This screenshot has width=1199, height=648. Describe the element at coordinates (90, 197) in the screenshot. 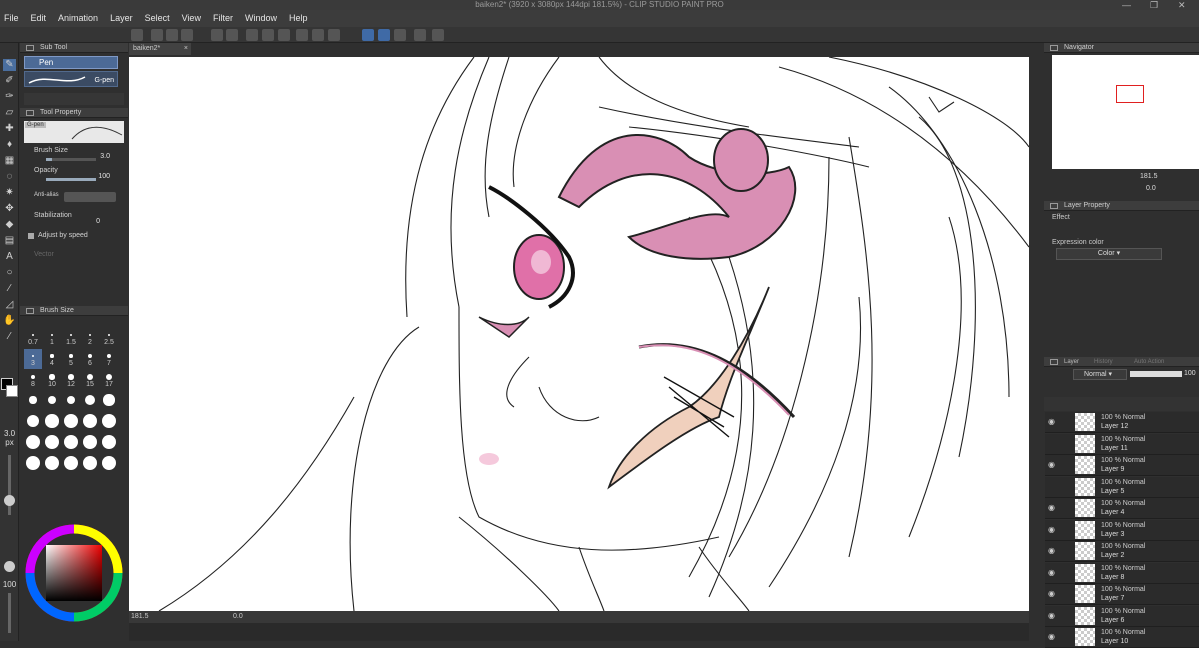

I see `antialias-selector` at that location.